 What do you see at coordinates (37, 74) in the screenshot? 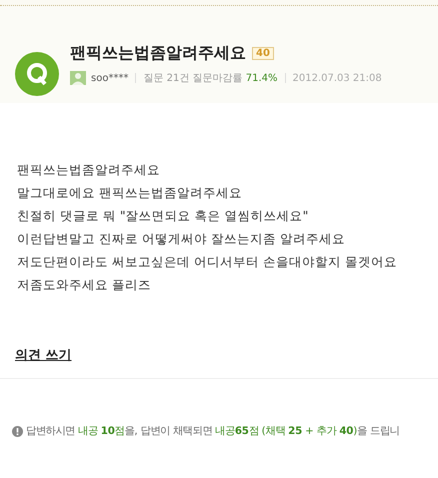
I see `question-icon` at bounding box center [37, 74].